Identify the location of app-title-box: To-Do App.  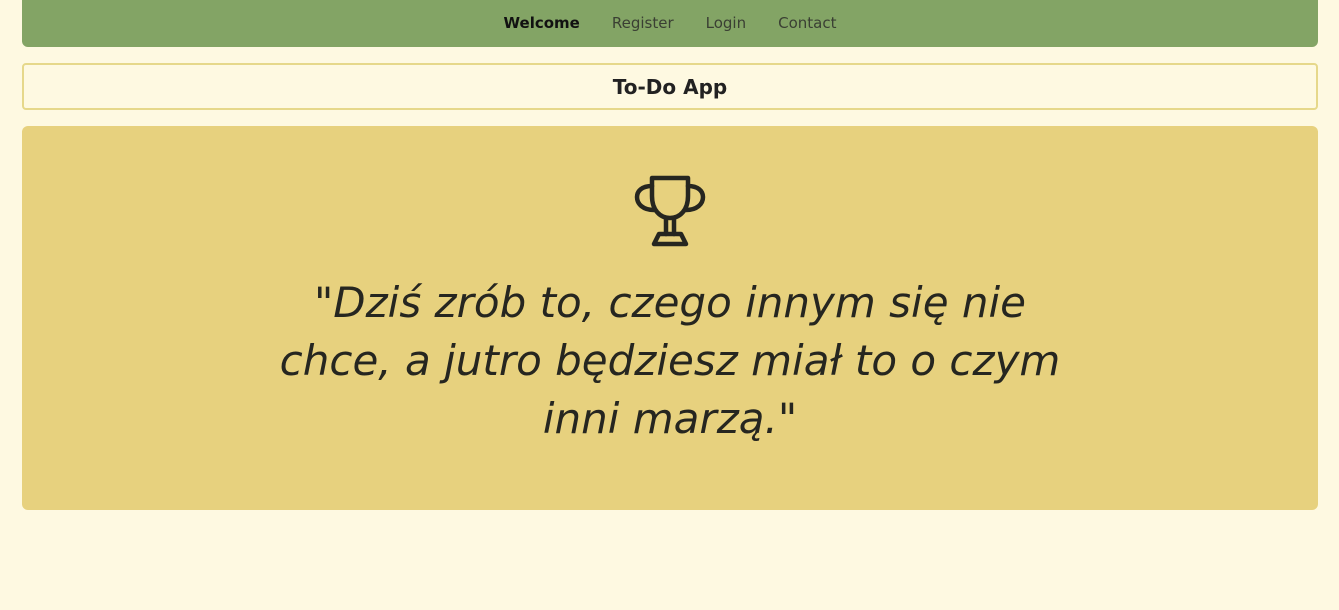
(670, 86).